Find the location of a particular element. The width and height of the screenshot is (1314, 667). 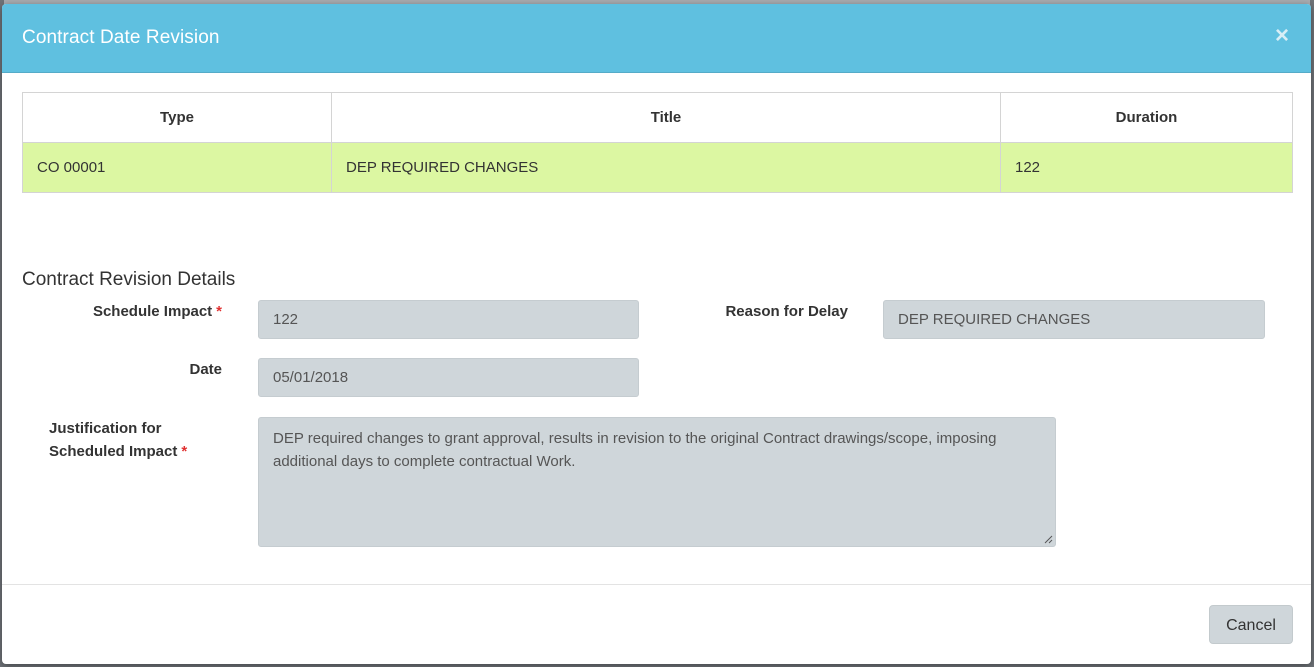

justification-label-line2-text: Scheduled Impact is located at coordinates (113, 451).